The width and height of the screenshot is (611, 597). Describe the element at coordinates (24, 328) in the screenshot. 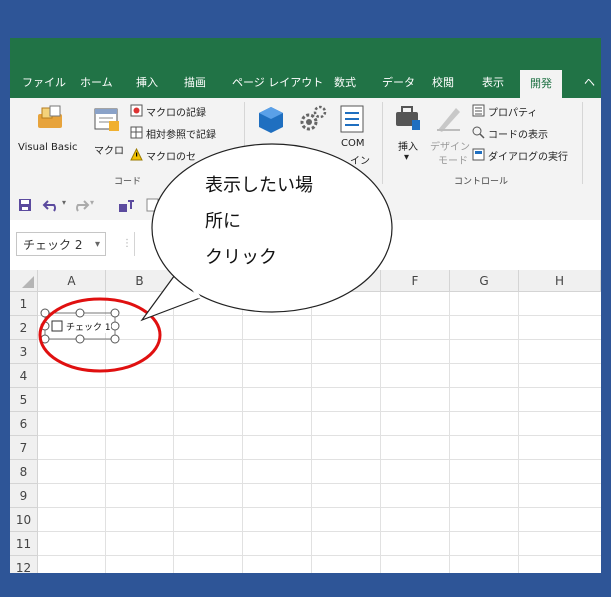

I see `row-header-2: 2` at that location.